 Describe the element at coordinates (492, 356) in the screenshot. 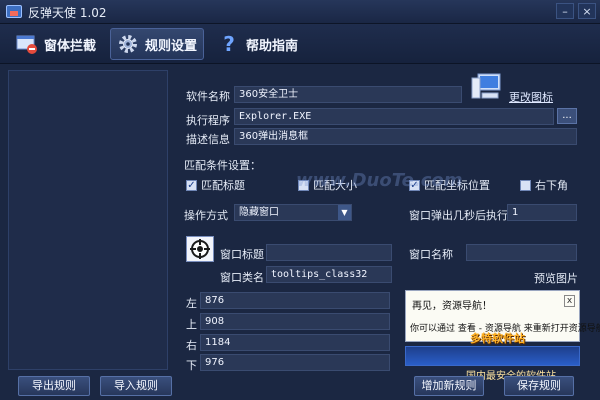

I see `preview-taskbar` at that location.